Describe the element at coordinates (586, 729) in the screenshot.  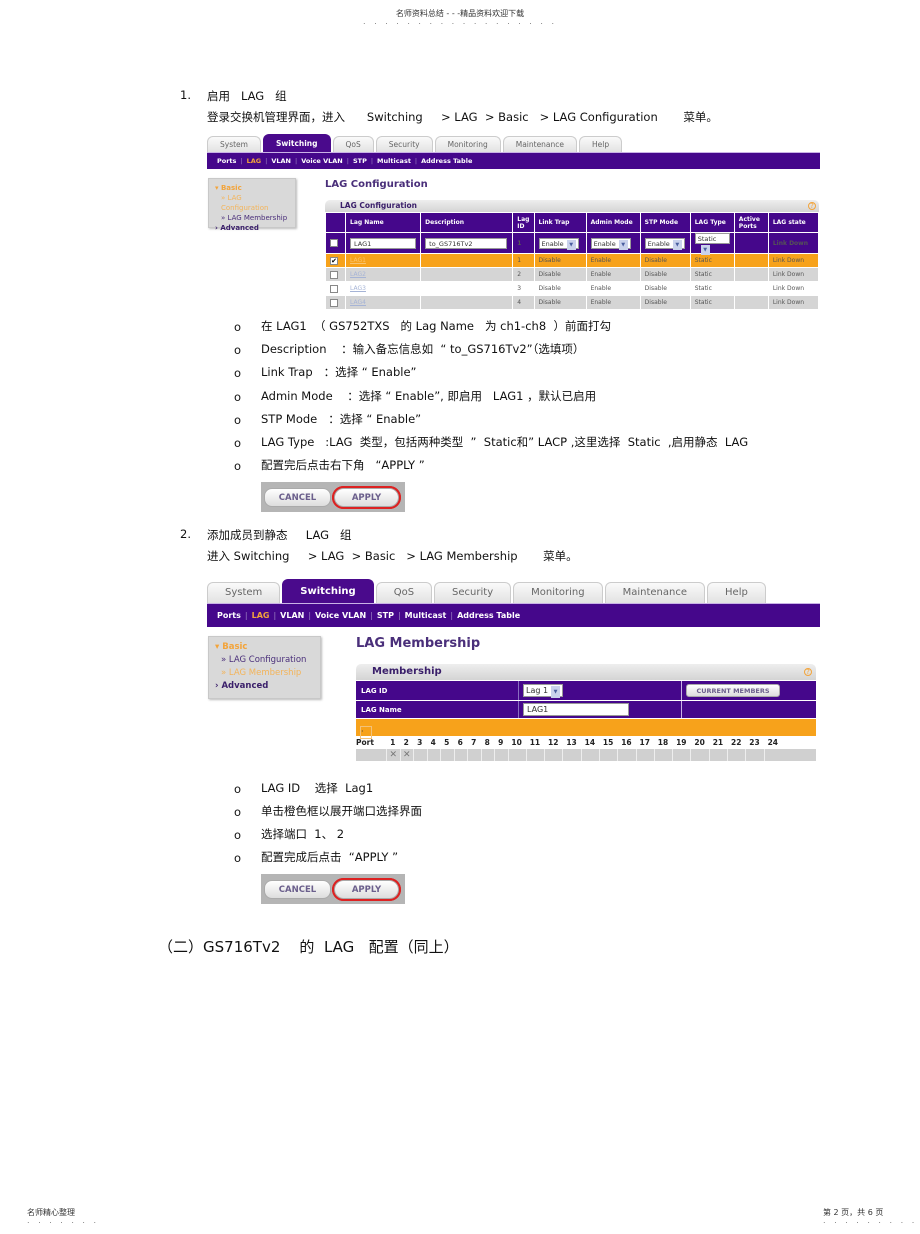
I see `port-selection-expander: ·` at that location.